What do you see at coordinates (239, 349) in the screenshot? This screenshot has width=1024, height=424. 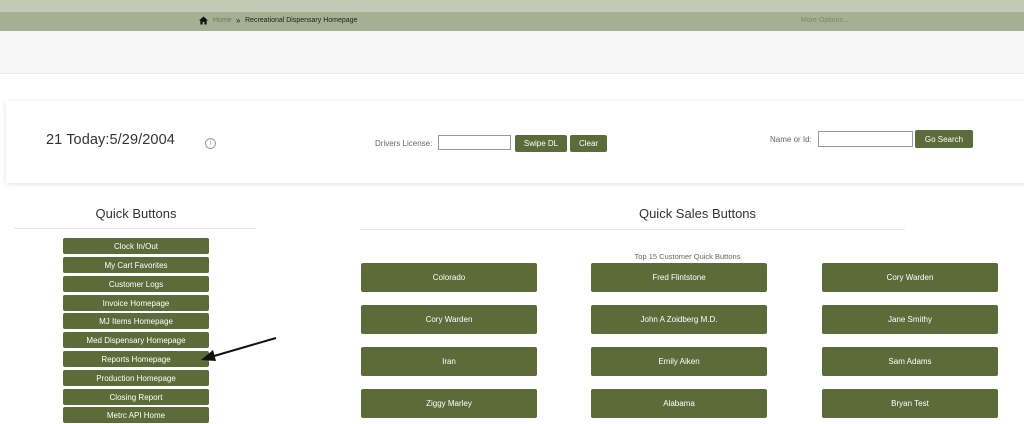 I see `annotation-arrow-icon` at bounding box center [239, 349].